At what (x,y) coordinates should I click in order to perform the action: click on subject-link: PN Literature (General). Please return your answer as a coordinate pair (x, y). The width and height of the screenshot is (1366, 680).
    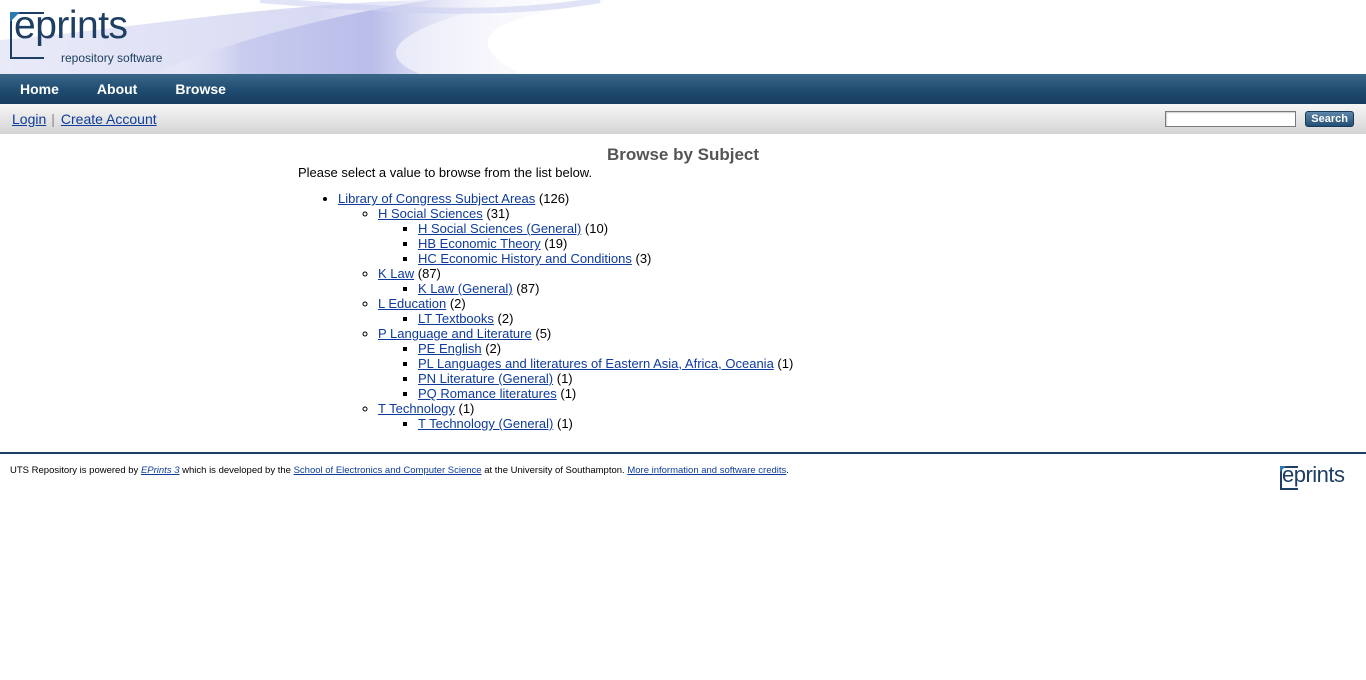
    Looking at the image, I should click on (485, 378).